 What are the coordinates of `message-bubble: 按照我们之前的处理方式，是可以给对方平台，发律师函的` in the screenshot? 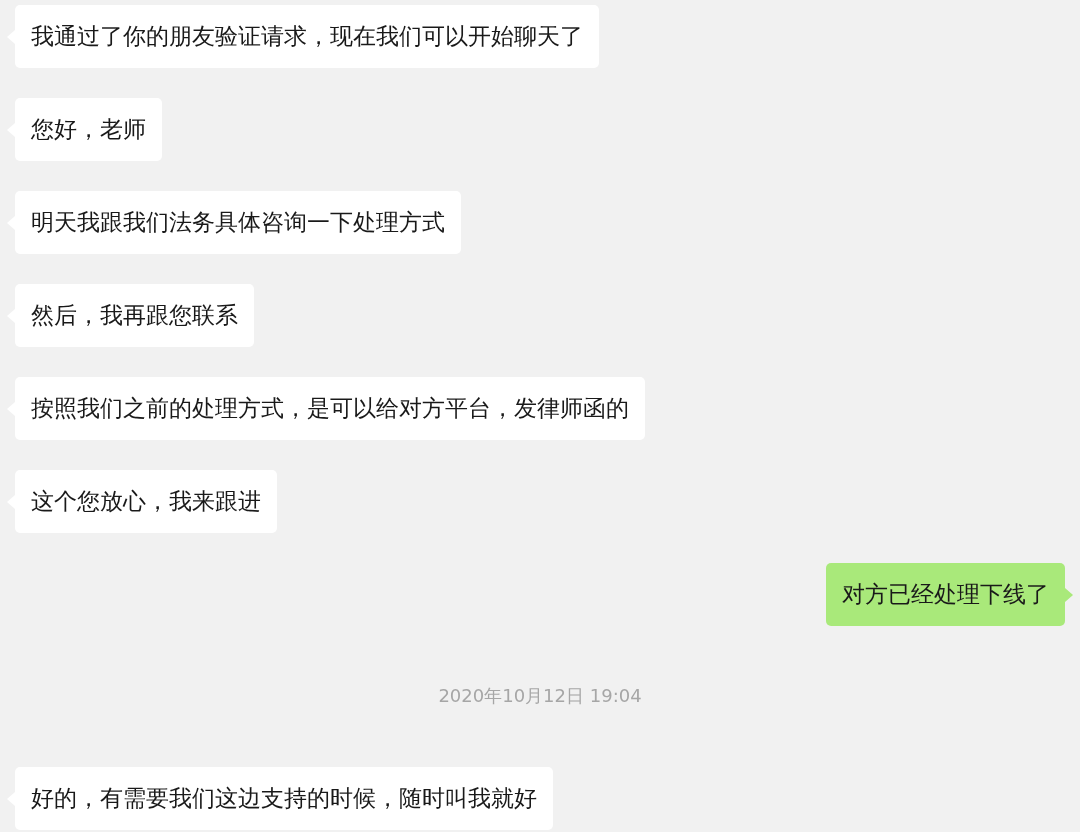 It's located at (330, 408).